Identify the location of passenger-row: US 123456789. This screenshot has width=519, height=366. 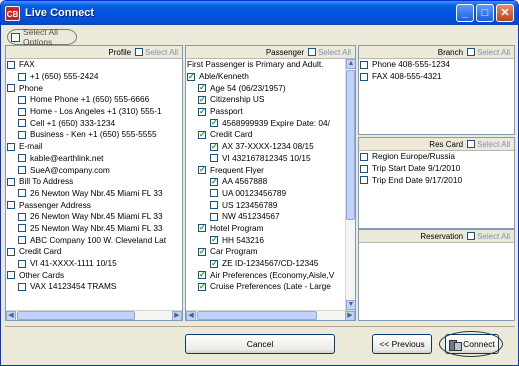
(270, 205).